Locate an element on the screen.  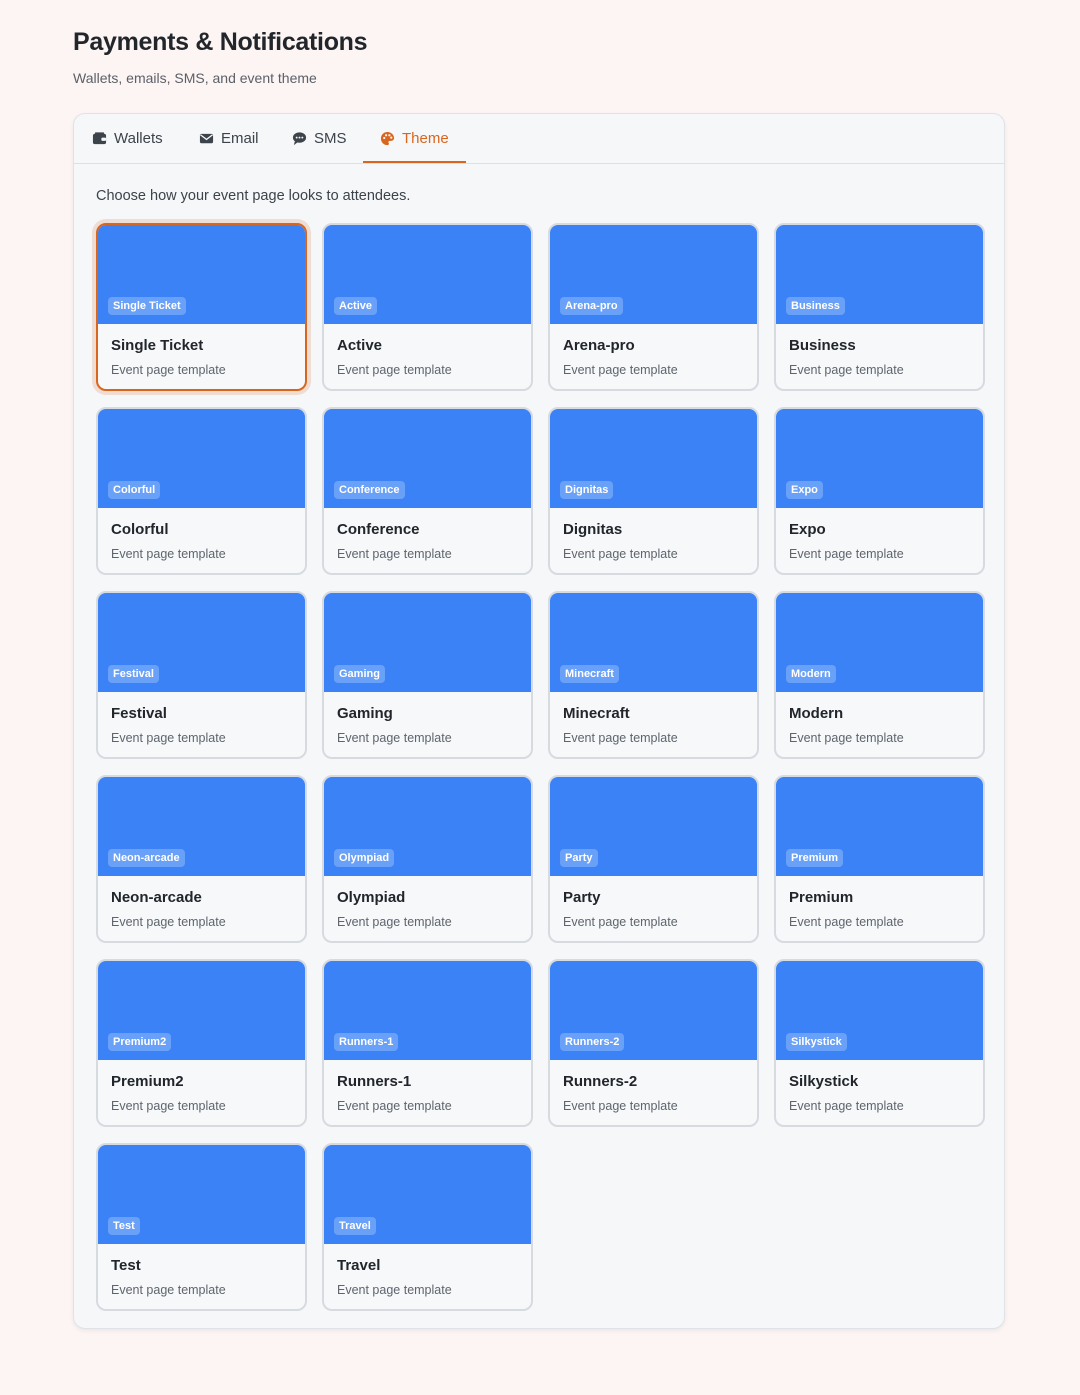
template-thumbnail: Test is located at coordinates (201, 1194).